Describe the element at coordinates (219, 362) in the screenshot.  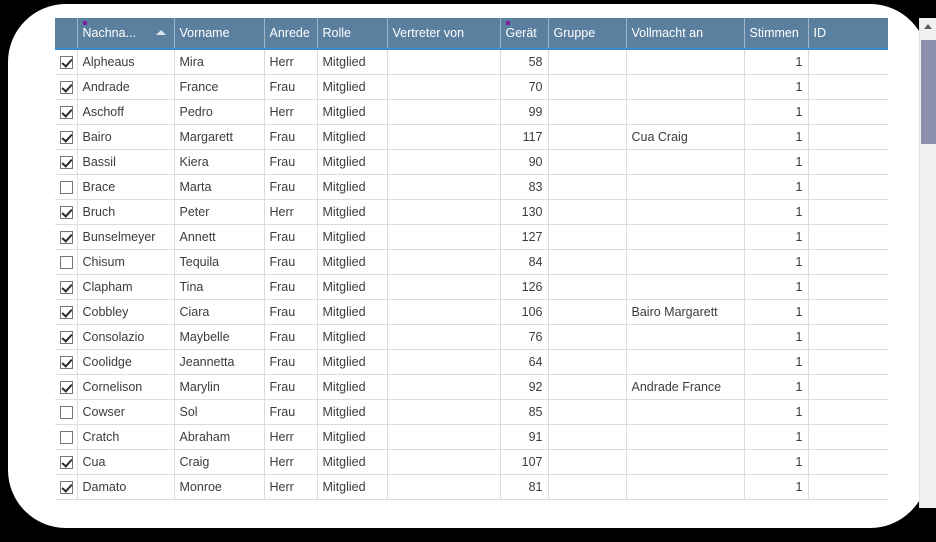
I see `cell-vorname: Jeannetta` at that location.